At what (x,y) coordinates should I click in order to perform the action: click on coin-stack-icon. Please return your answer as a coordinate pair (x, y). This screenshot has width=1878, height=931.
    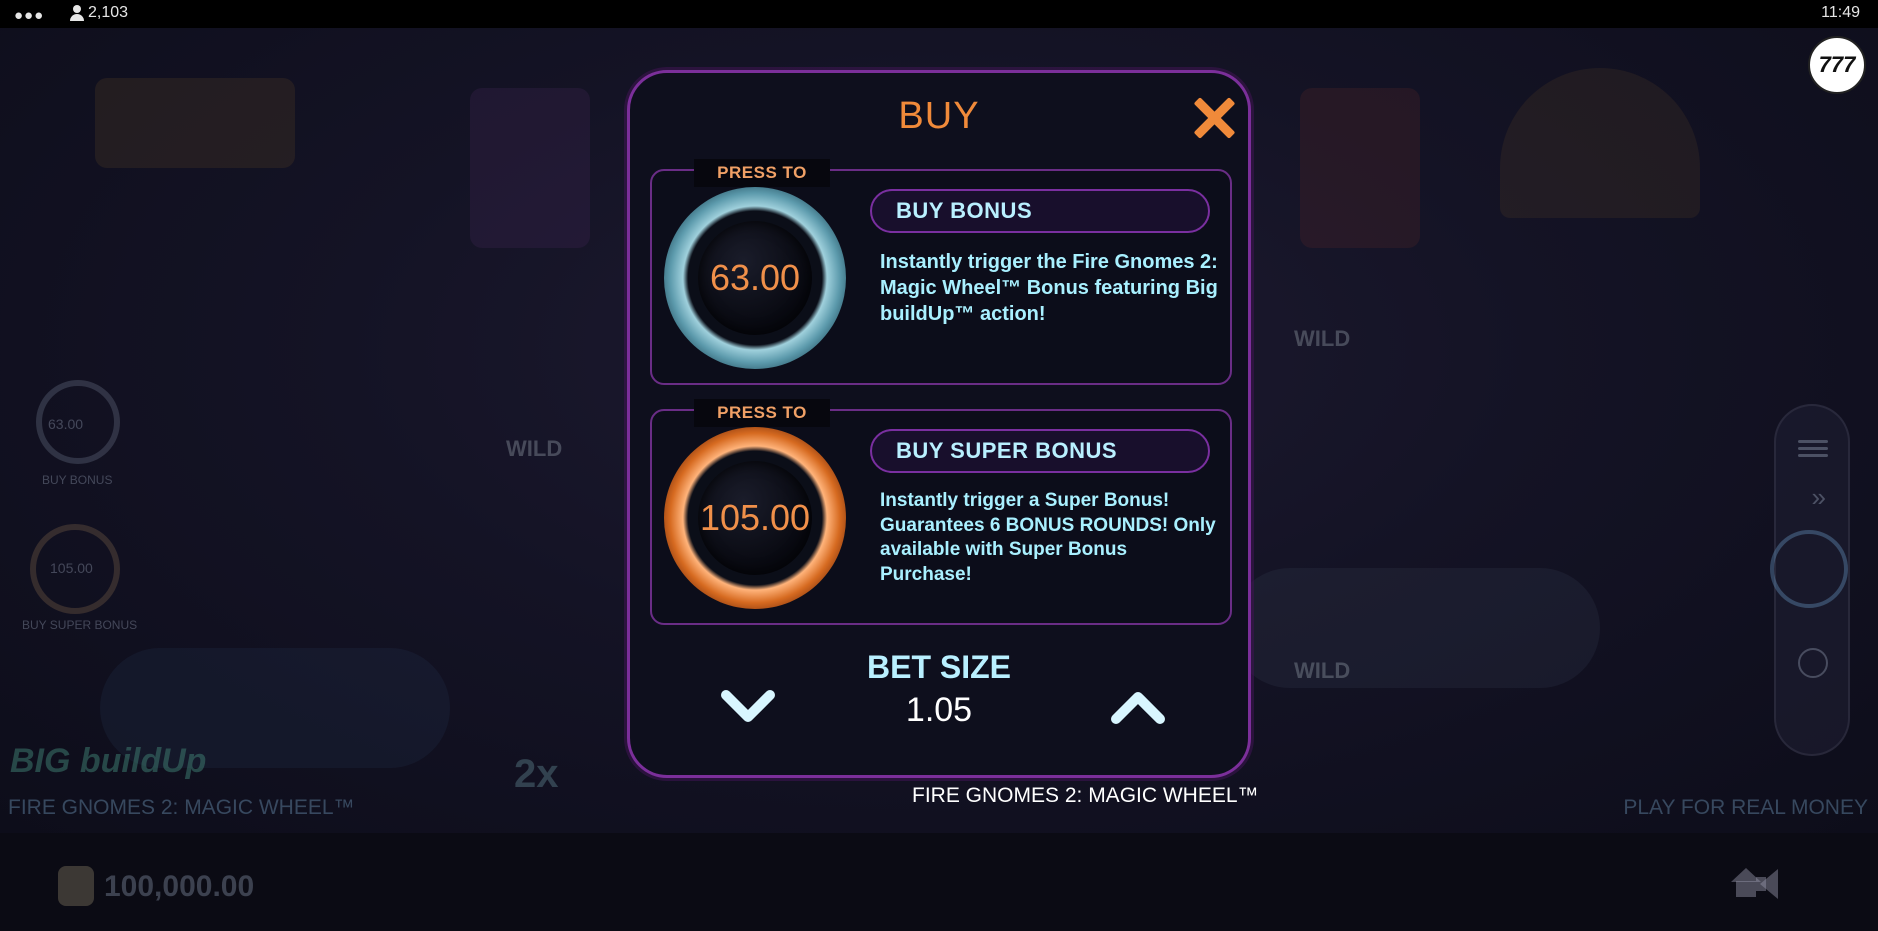
    Looking at the image, I should click on (76, 886).